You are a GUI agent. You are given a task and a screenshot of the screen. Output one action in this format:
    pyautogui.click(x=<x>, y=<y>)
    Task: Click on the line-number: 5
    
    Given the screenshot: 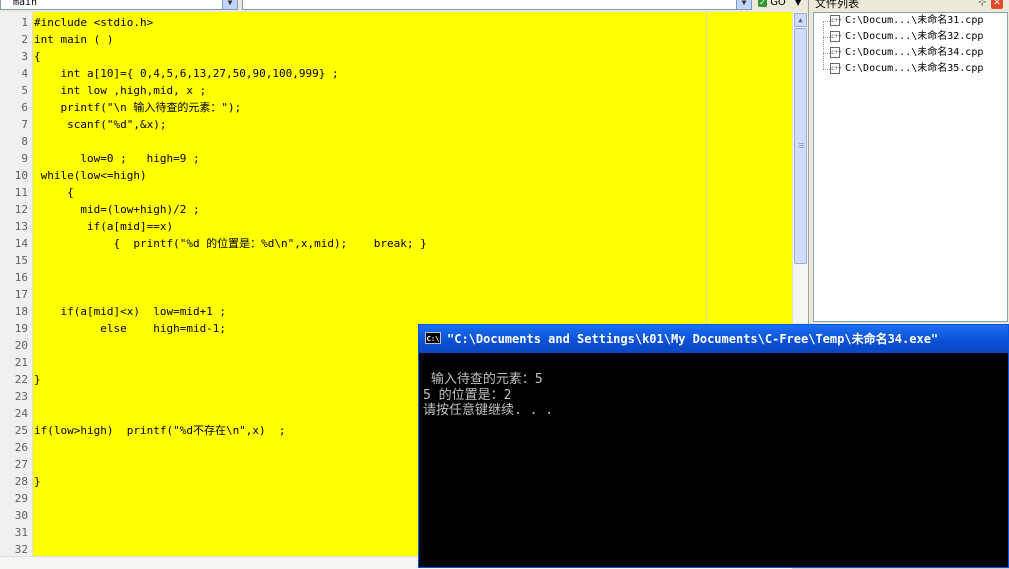 What is the action you would take?
    pyautogui.click(x=24, y=90)
    